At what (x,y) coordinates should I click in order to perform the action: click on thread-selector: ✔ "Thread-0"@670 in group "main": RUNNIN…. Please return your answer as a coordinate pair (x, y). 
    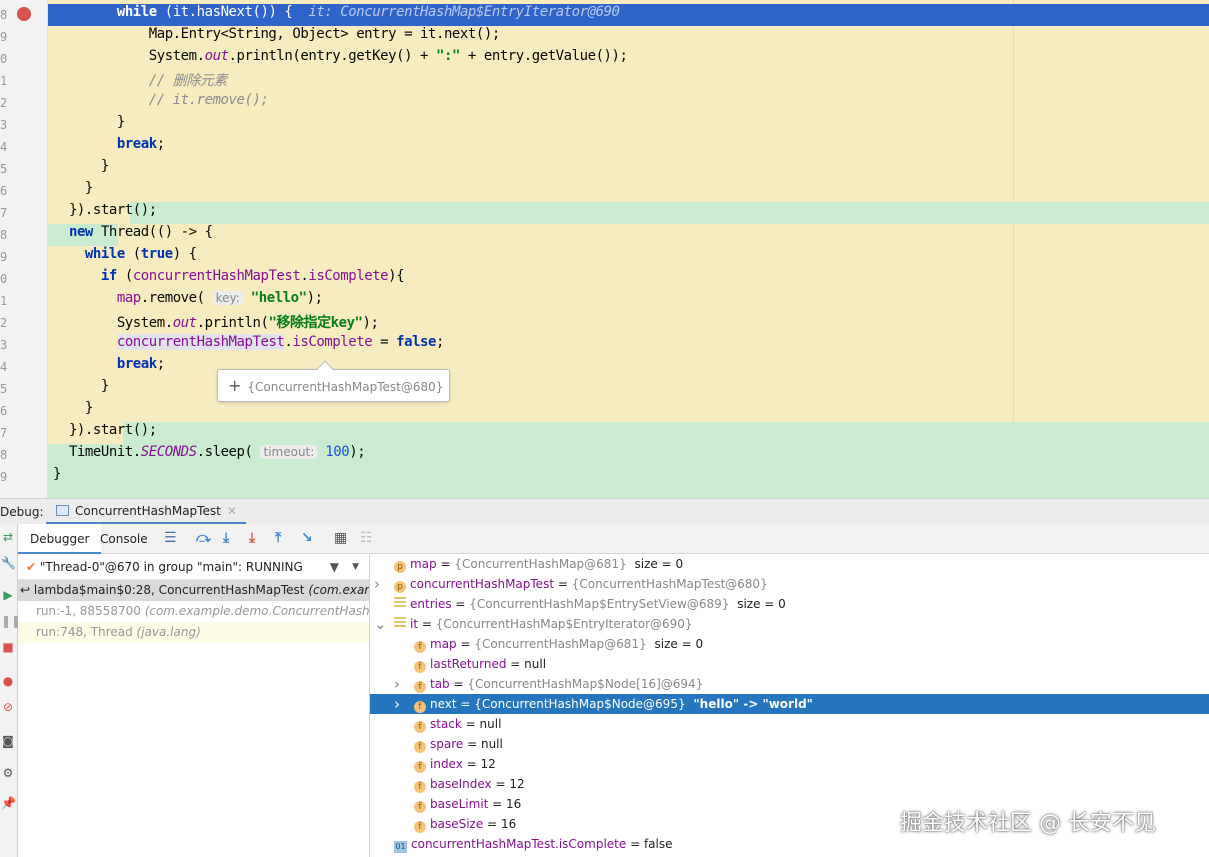
    Looking at the image, I should click on (193, 567).